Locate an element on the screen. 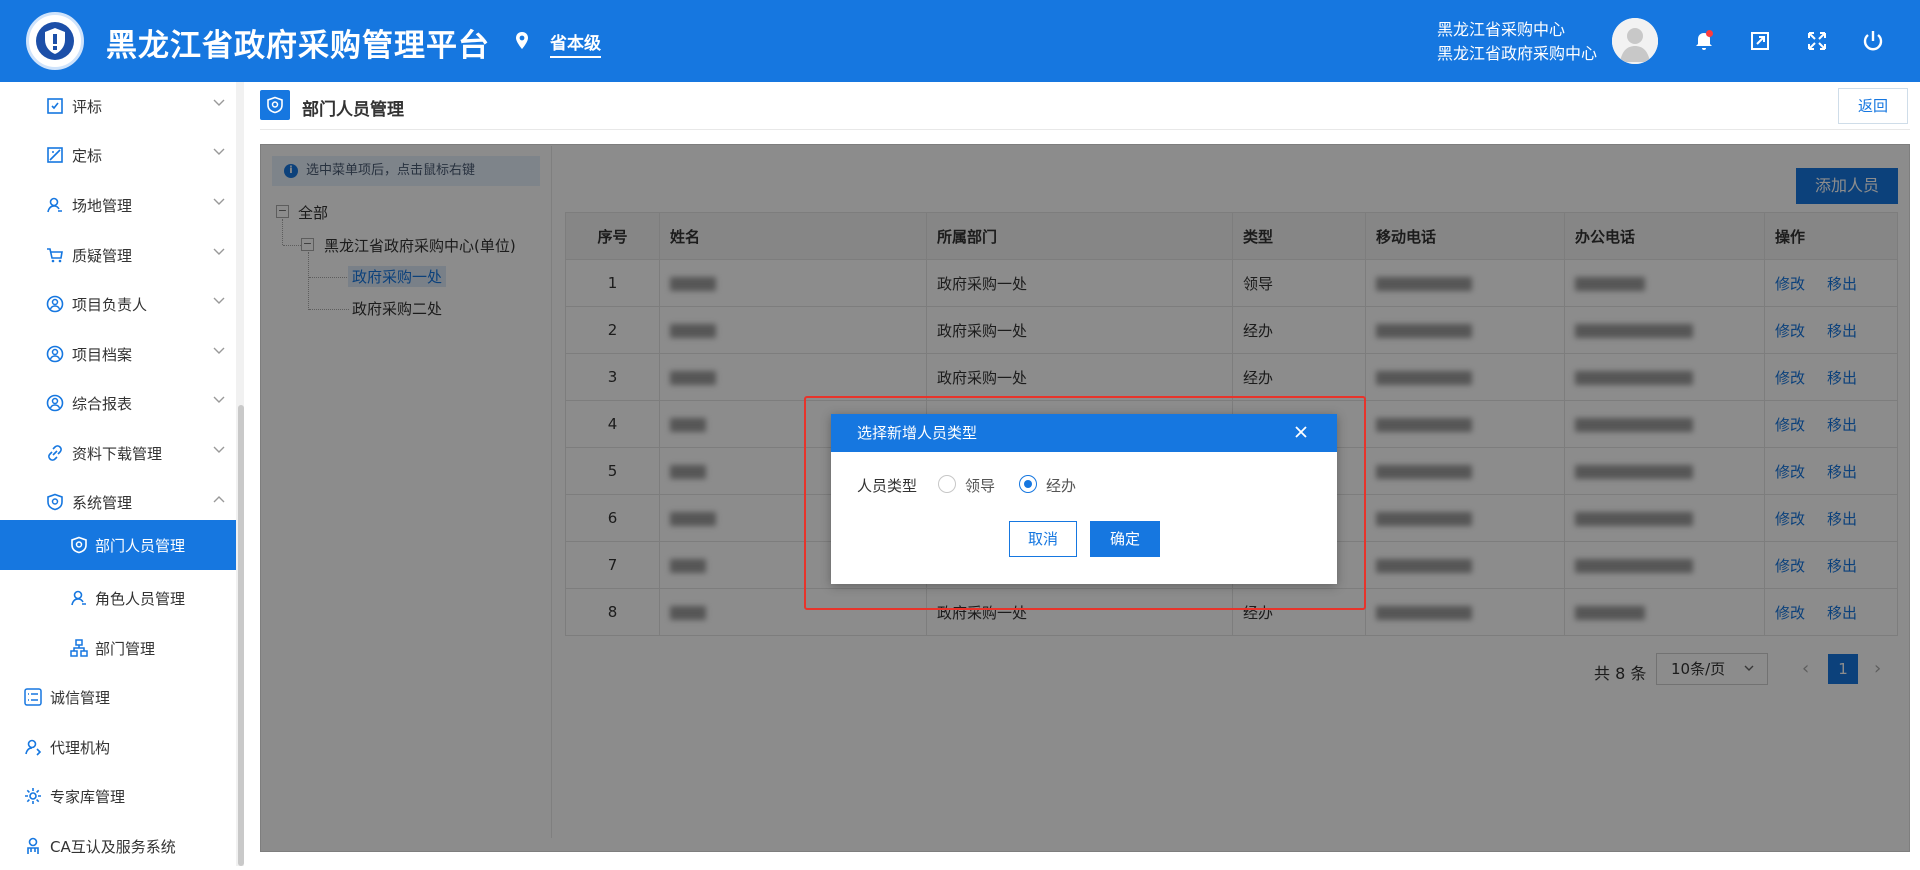  chevron-up-icon is located at coordinates (219, 499).